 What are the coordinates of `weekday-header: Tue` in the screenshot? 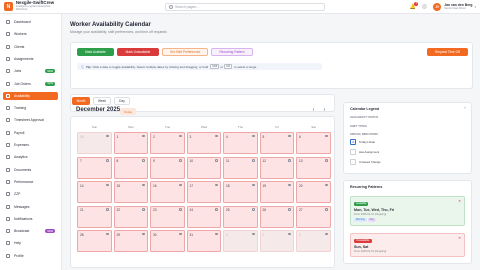 It's located at (167, 127).